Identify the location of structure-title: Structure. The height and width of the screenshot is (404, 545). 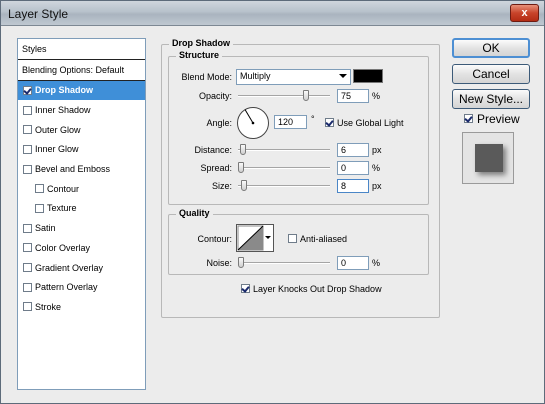
(199, 55).